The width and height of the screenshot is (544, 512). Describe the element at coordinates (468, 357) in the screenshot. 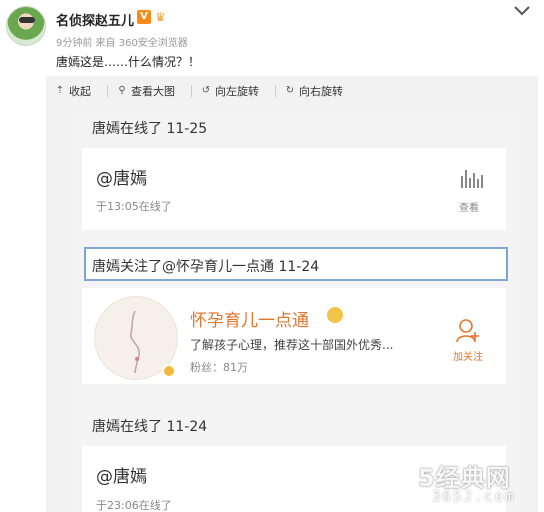

I see `follow-label: 加关注` at that location.